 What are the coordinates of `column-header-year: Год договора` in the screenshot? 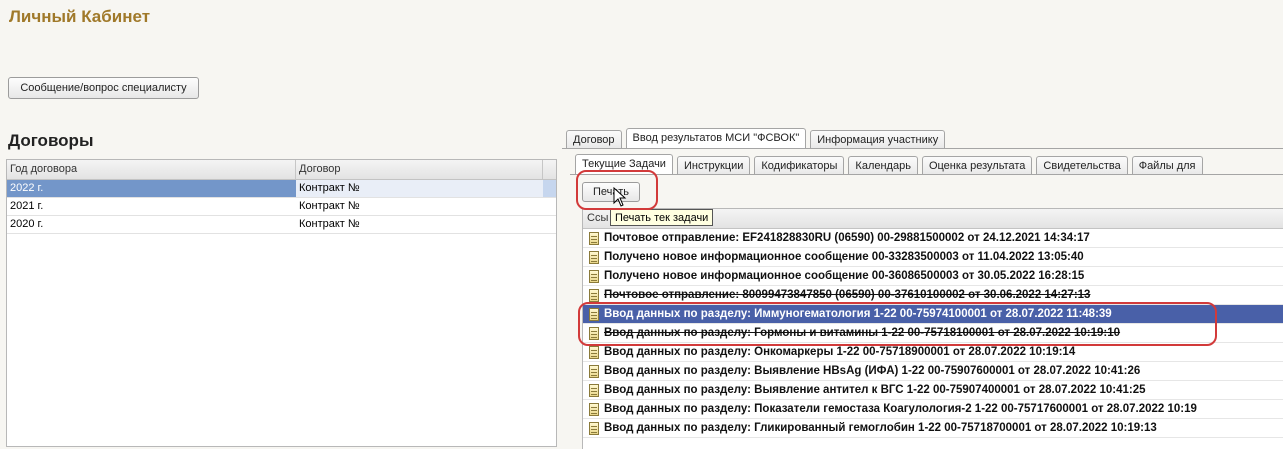 It's located at (151, 169).